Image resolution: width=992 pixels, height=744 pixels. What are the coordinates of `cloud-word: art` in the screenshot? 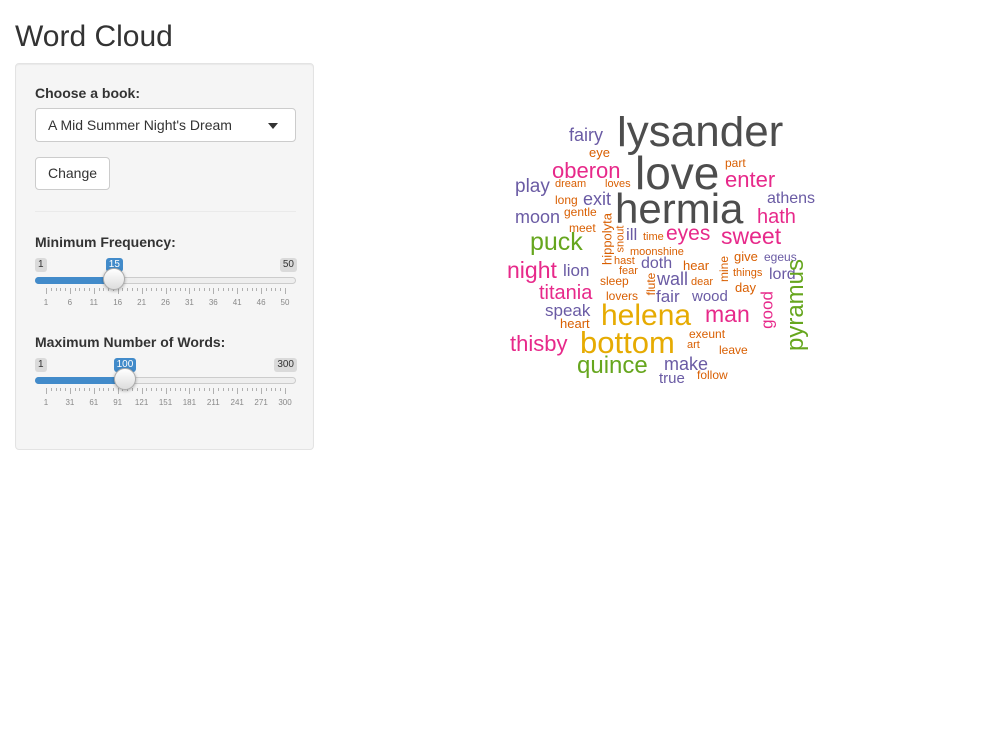 It's located at (693, 345).